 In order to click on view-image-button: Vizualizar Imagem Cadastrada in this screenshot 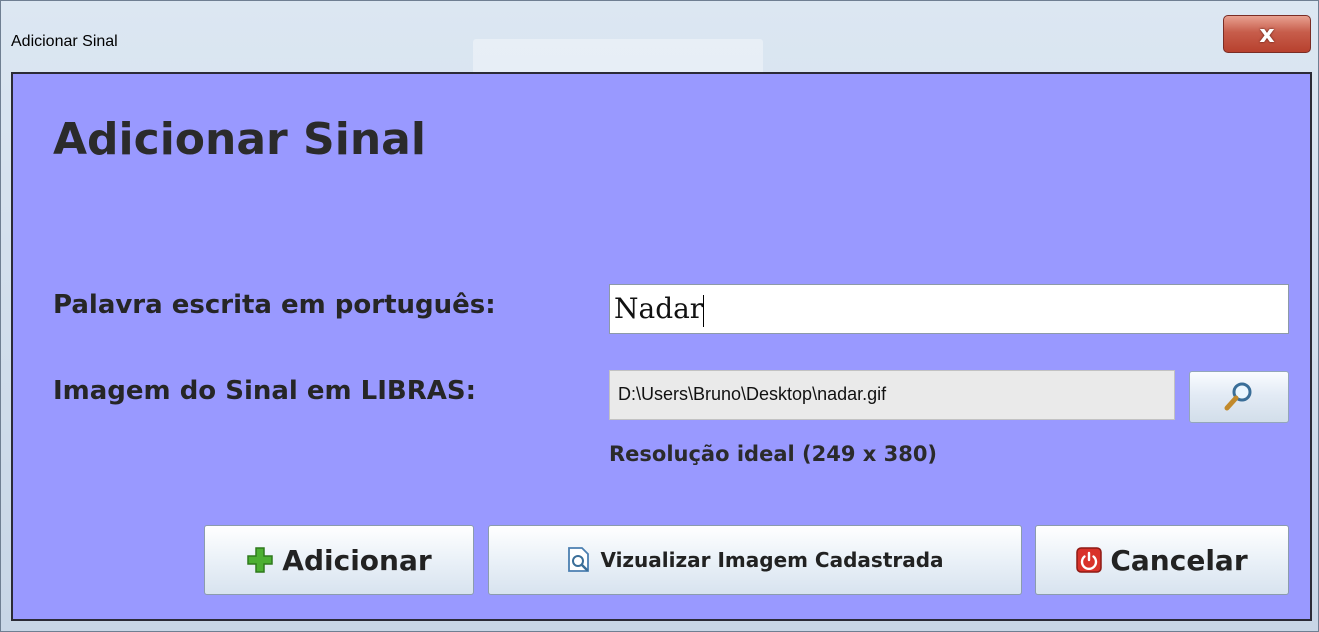, I will do `click(755, 560)`.